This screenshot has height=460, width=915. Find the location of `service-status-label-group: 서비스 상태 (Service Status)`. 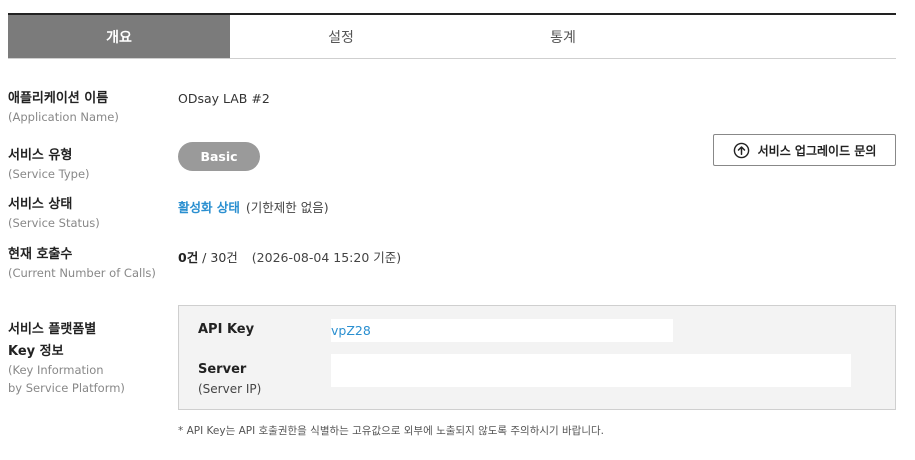

service-status-label-group: 서비스 상태 (Service Status) is located at coordinates (54, 213).